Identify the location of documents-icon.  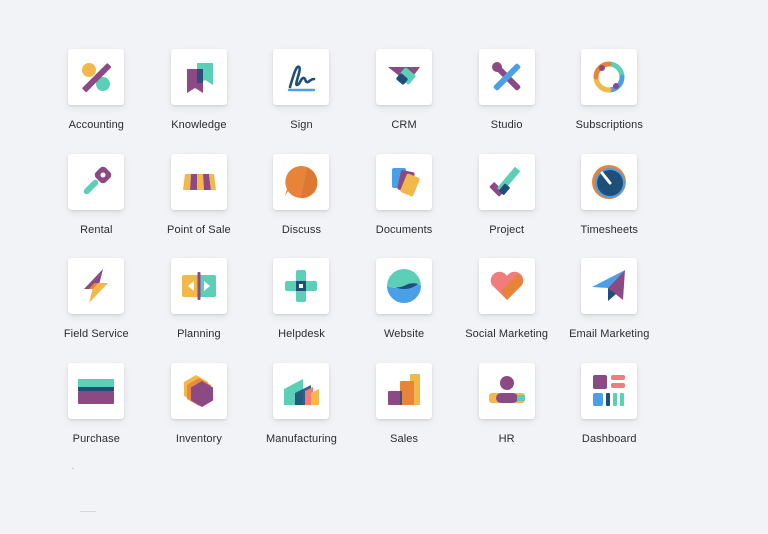
(406, 181).